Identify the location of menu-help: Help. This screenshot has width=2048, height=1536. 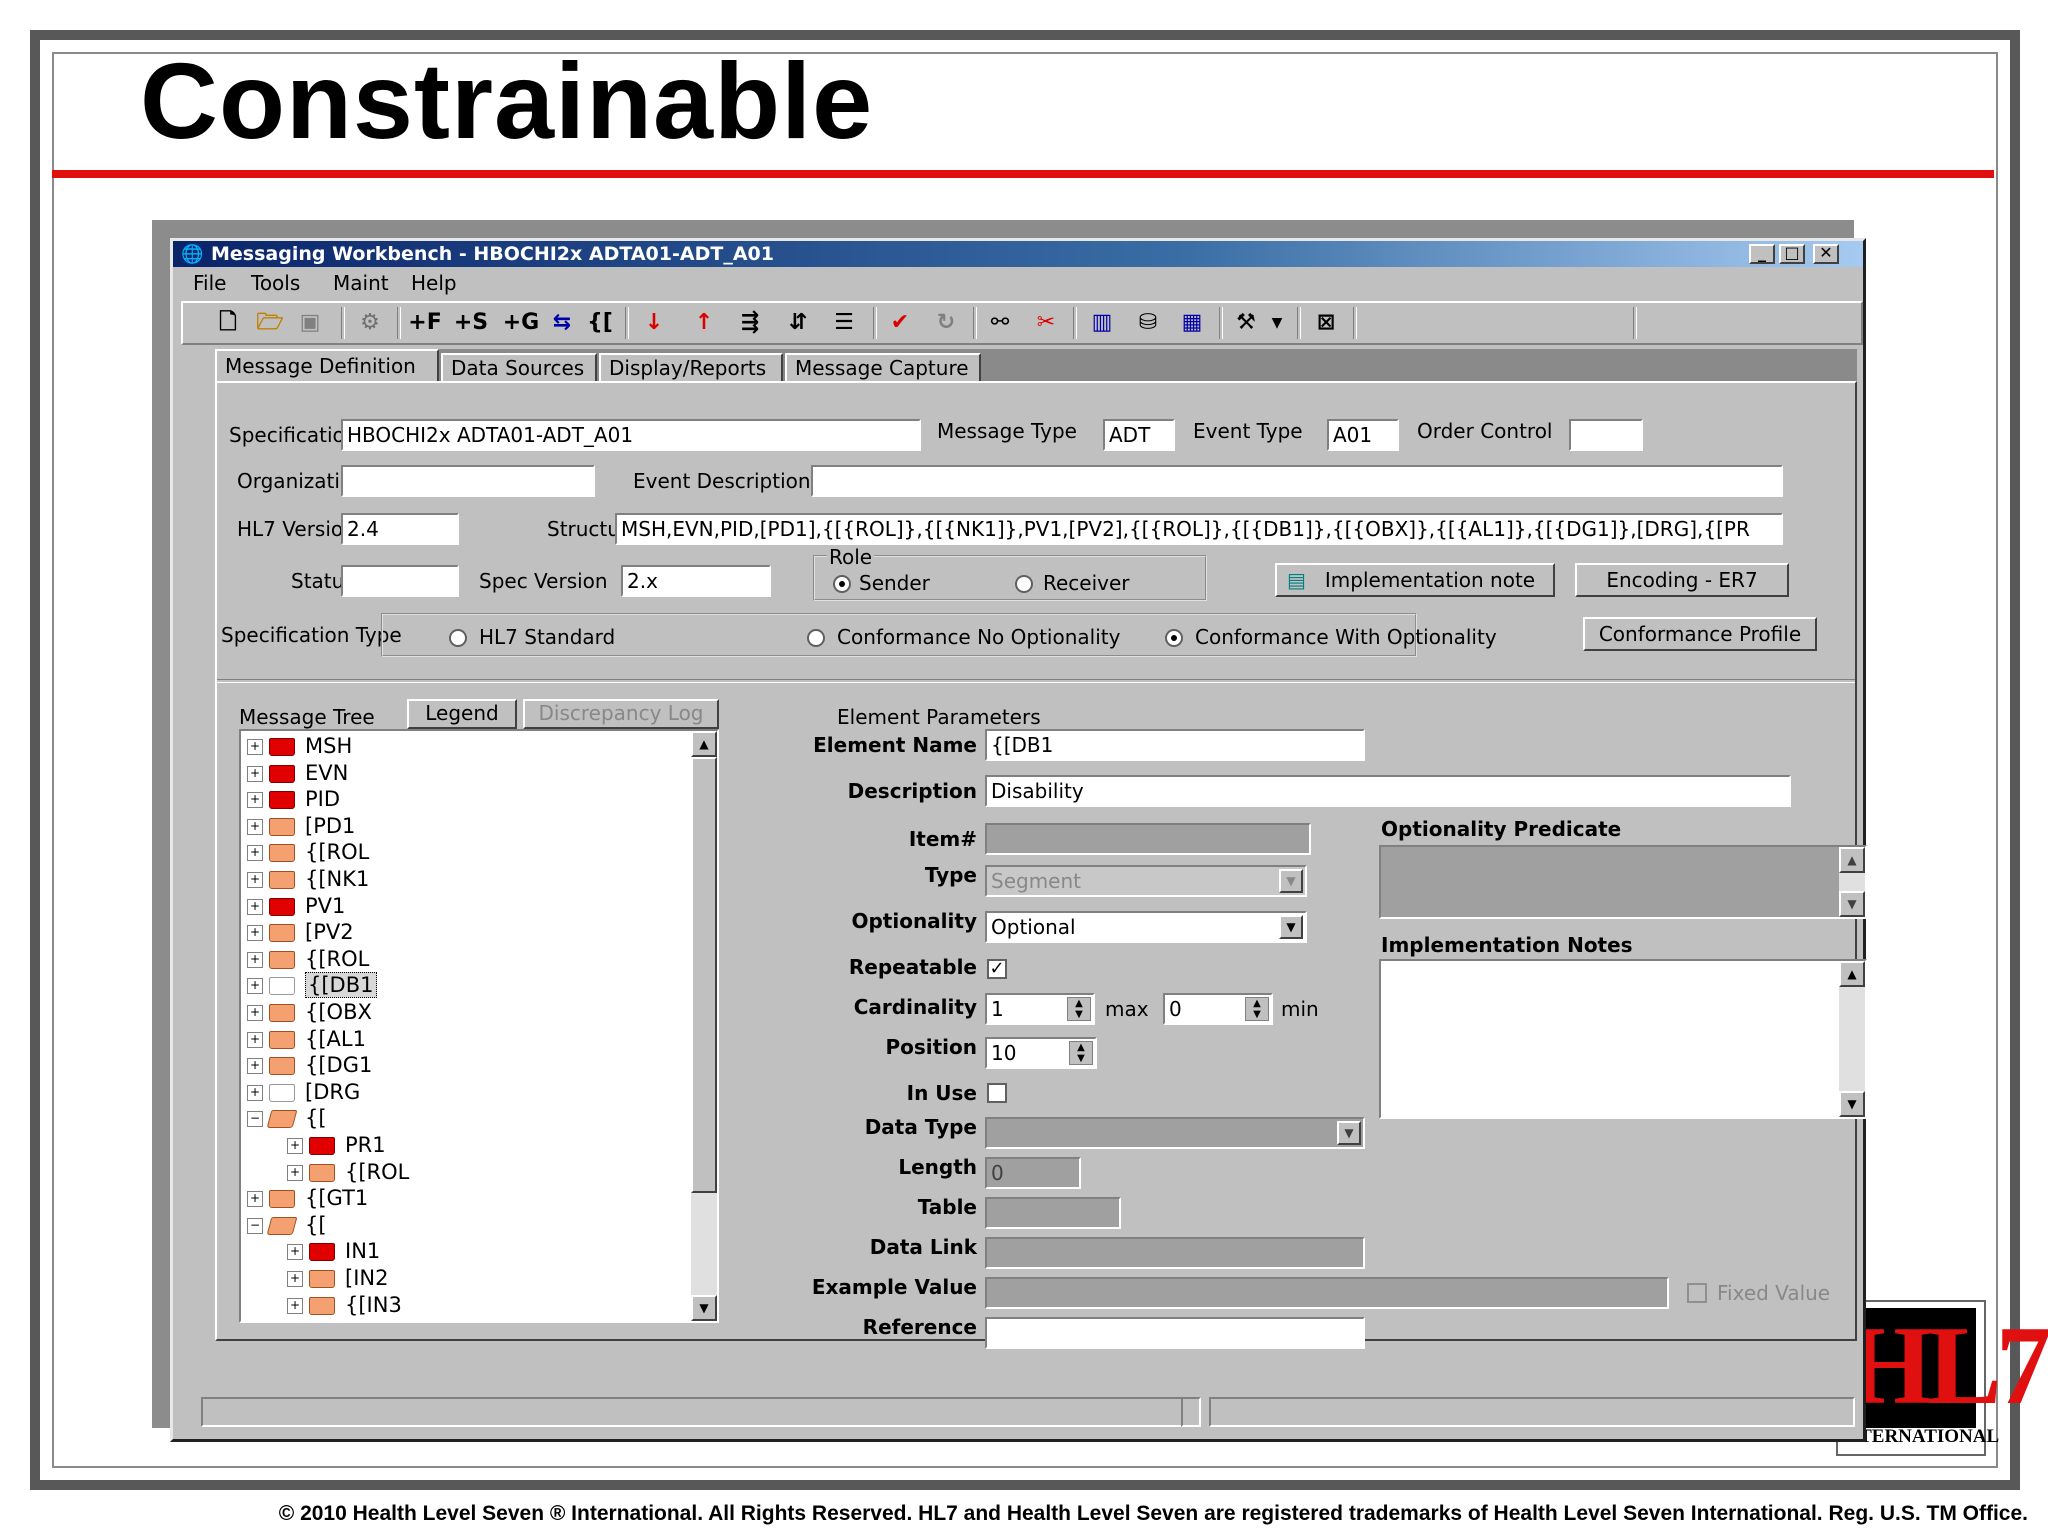
(434, 283).